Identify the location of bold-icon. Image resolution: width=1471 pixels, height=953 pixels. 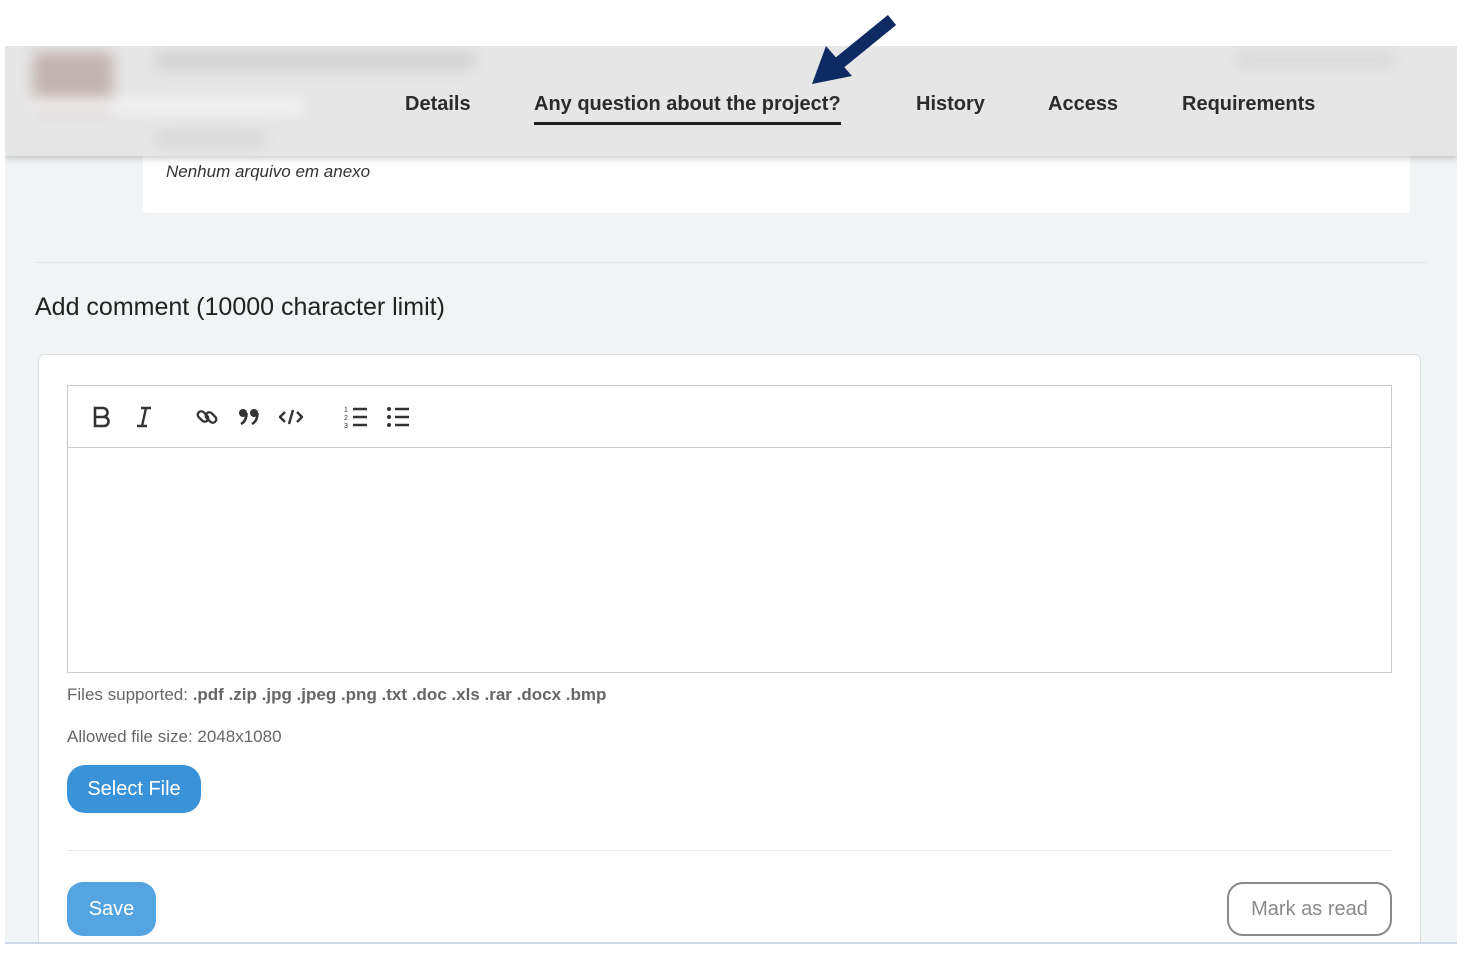
(102, 417).